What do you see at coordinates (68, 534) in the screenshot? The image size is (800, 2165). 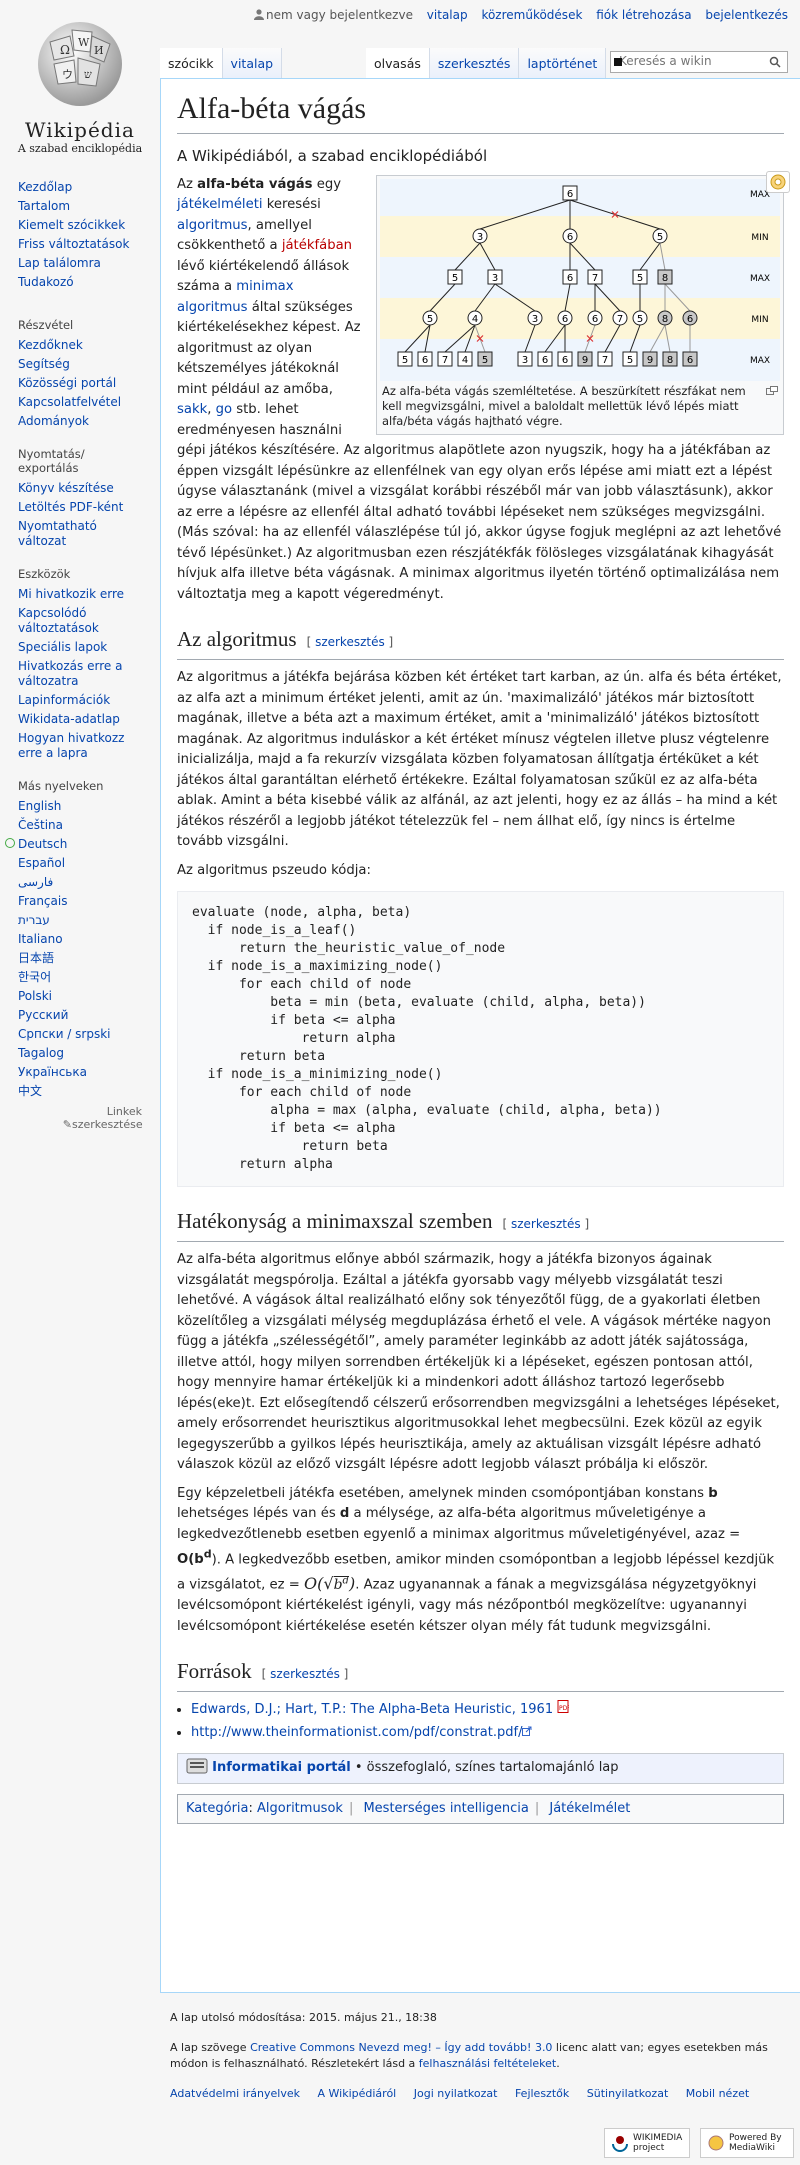 I see `sidebar-item-printable: Nyomtatható változat` at bounding box center [68, 534].